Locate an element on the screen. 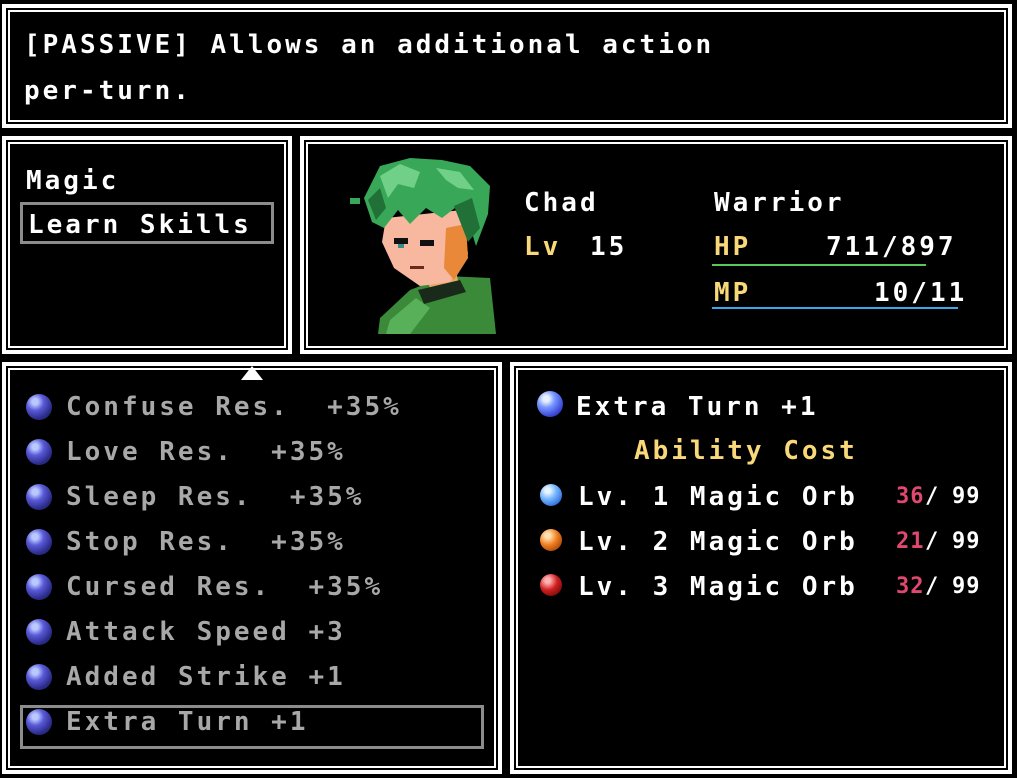  level-value: 15 is located at coordinates (609, 247).